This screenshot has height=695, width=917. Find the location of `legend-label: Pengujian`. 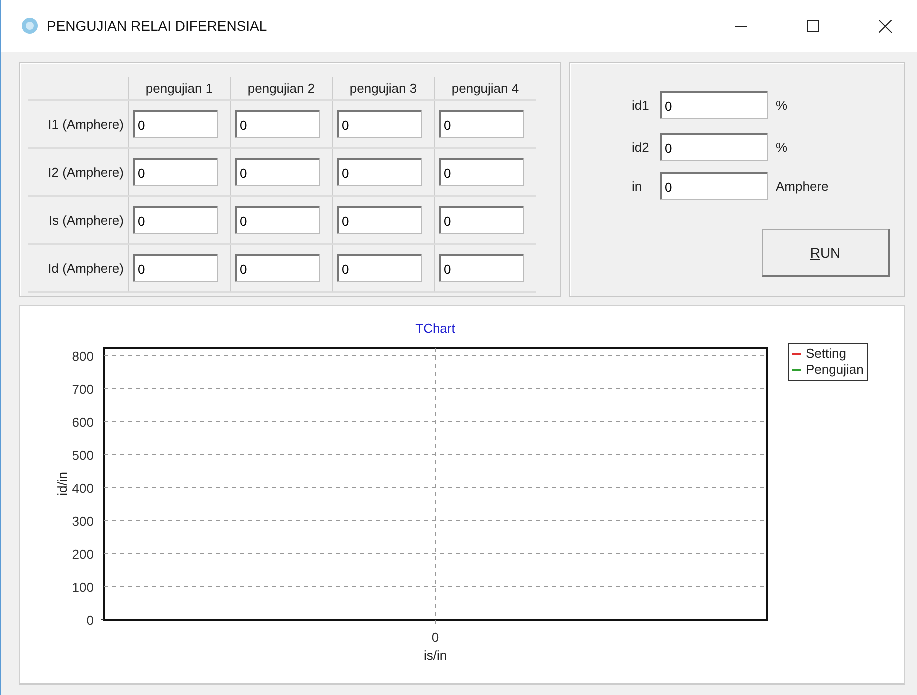

legend-label: Pengujian is located at coordinates (835, 370).